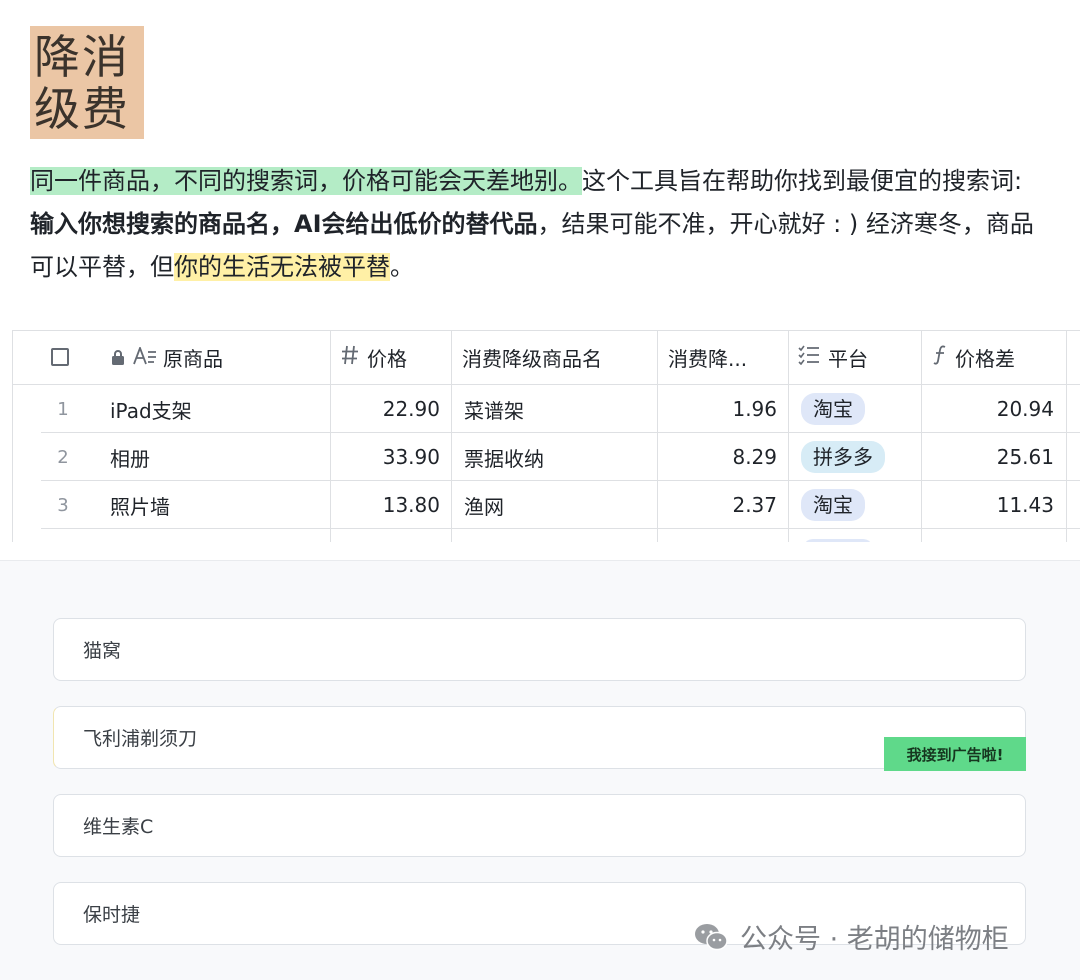 The height and width of the screenshot is (980, 1080). I want to click on column-header-original: 原商品, so click(167, 357).